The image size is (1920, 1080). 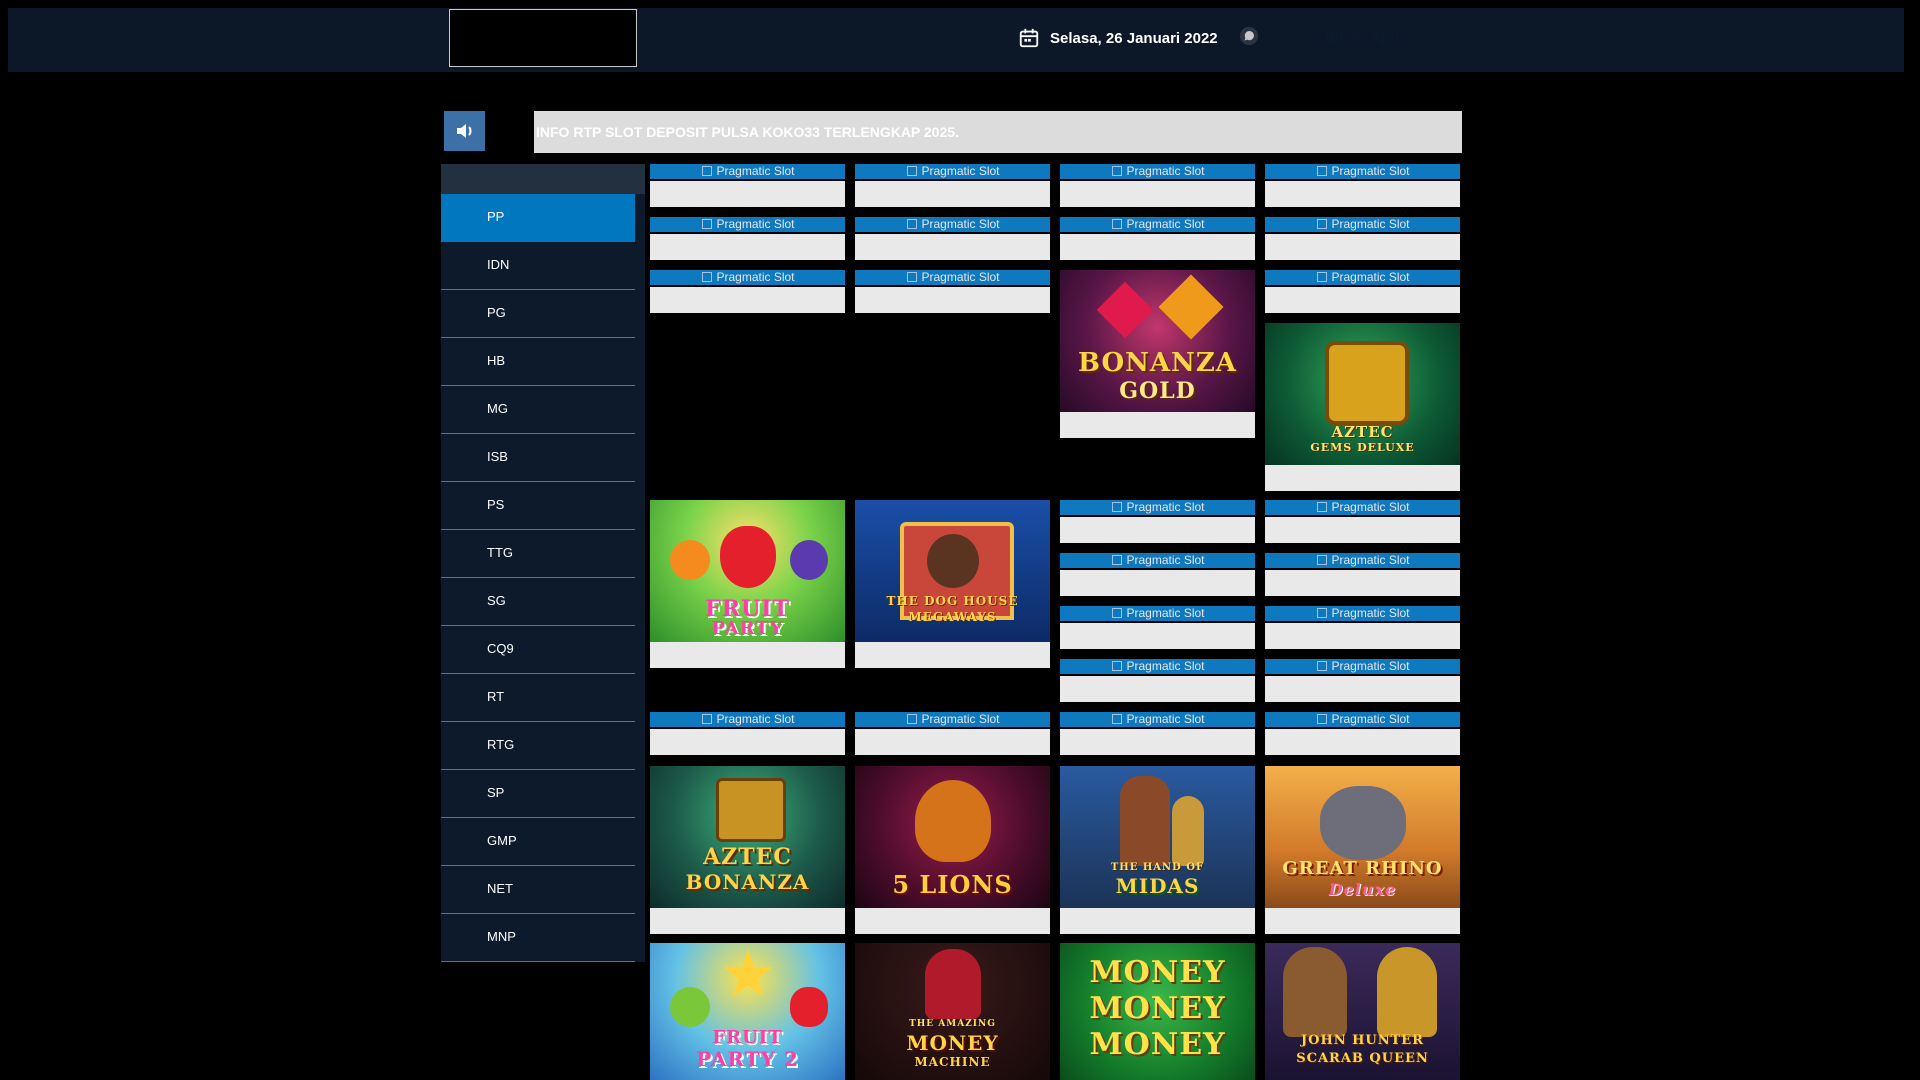 I want to click on sidebar-item-cq9: CQ9, so click(x=538, y=650).